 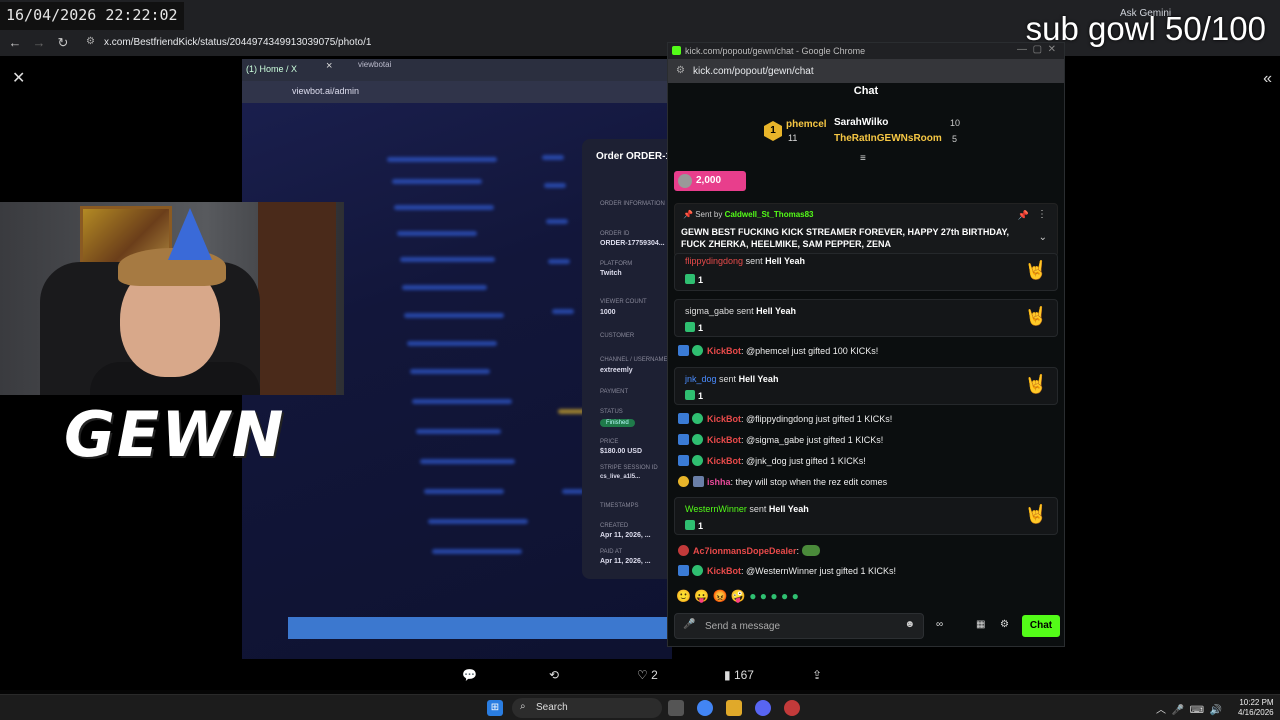 I want to click on reply-icon: 💬, so click(x=469, y=675).